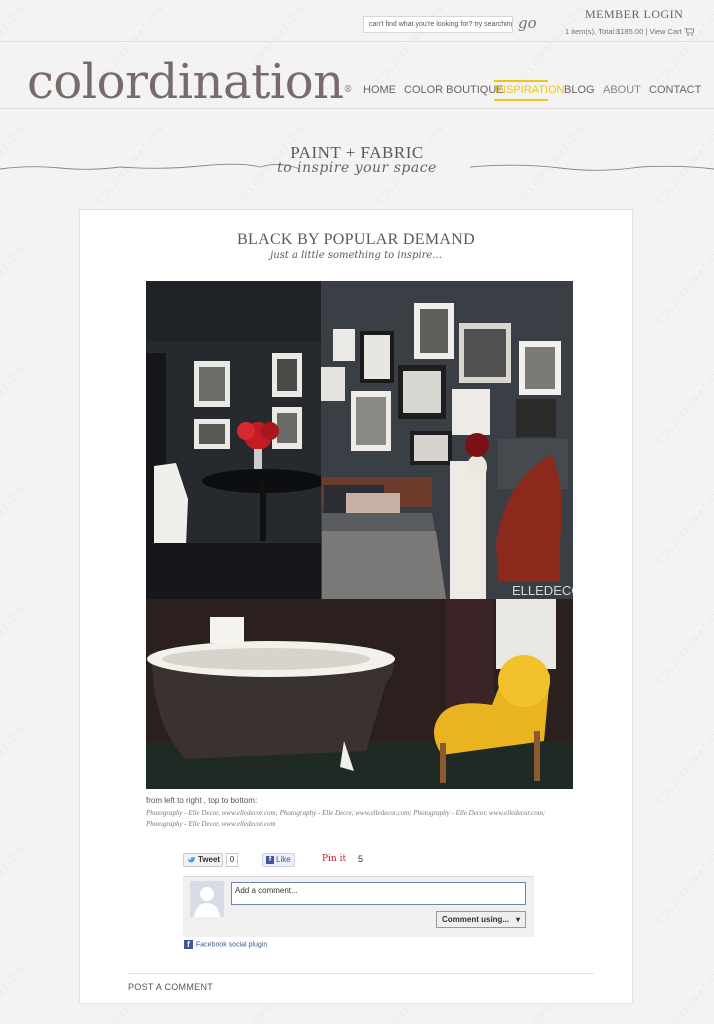 The width and height of the screenshot is (714, 1024). I want to click on logo-text: colordination, so click(185, 82).